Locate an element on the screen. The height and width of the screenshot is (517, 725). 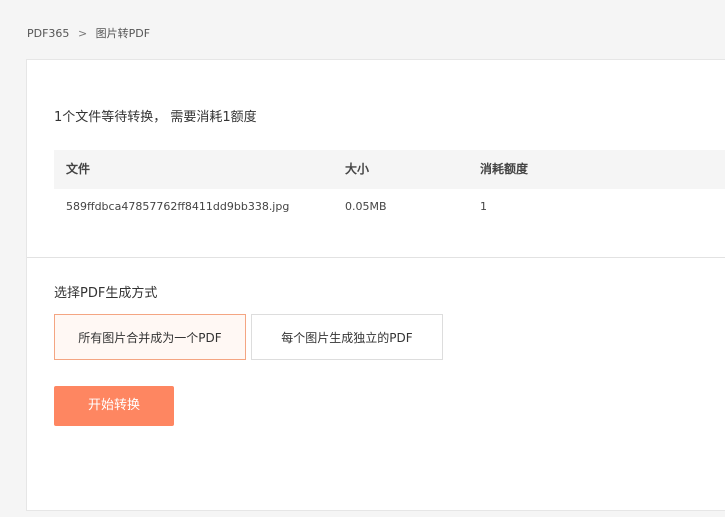
file-size-cell: 0.05MB is located at coordinates (366, 206).